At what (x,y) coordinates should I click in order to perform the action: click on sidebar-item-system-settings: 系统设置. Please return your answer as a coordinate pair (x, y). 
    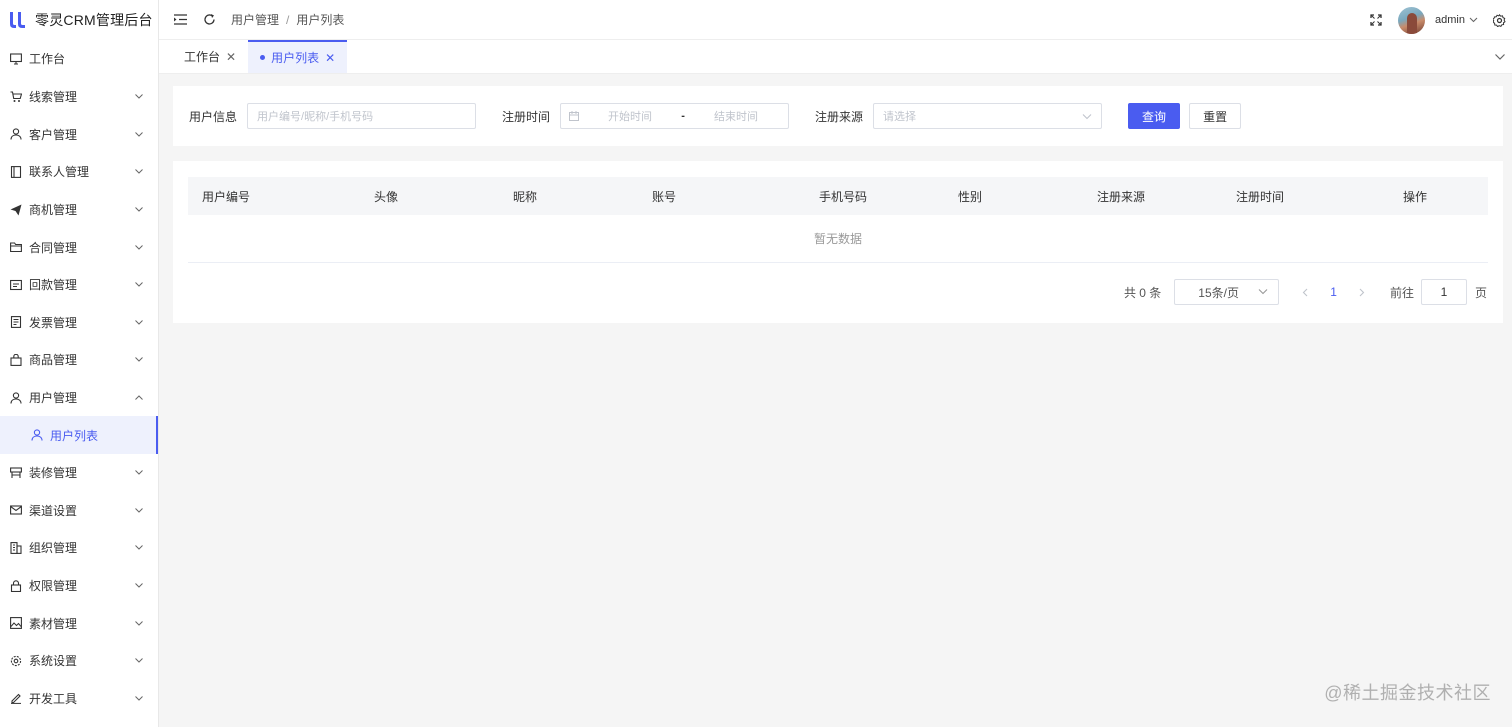
    Looking at the image, I should click on (79, 661).